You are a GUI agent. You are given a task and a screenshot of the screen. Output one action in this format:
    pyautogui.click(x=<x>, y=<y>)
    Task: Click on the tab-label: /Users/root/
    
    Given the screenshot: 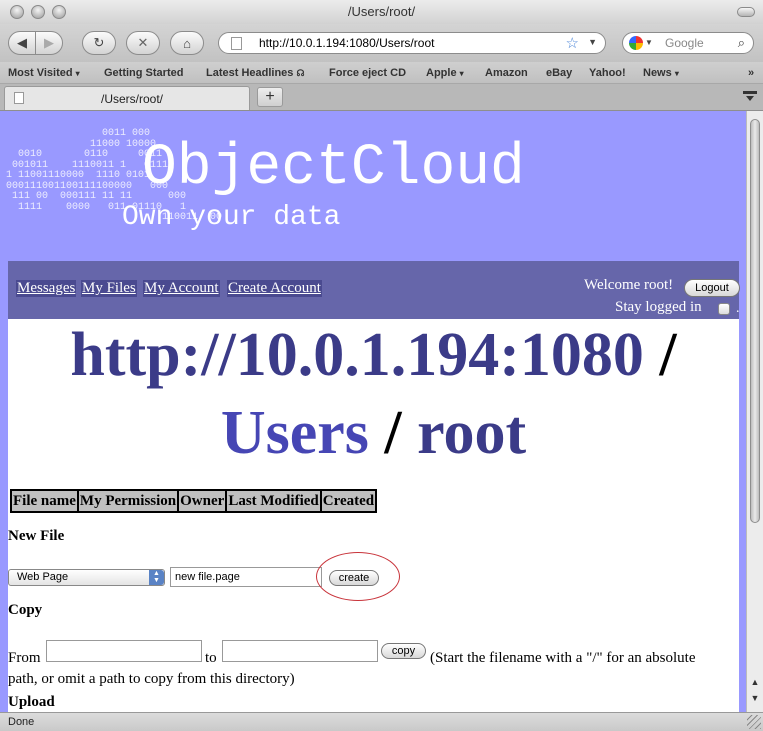 What is the action you would take?
    pyautogui.click(x=132, y=99)
    